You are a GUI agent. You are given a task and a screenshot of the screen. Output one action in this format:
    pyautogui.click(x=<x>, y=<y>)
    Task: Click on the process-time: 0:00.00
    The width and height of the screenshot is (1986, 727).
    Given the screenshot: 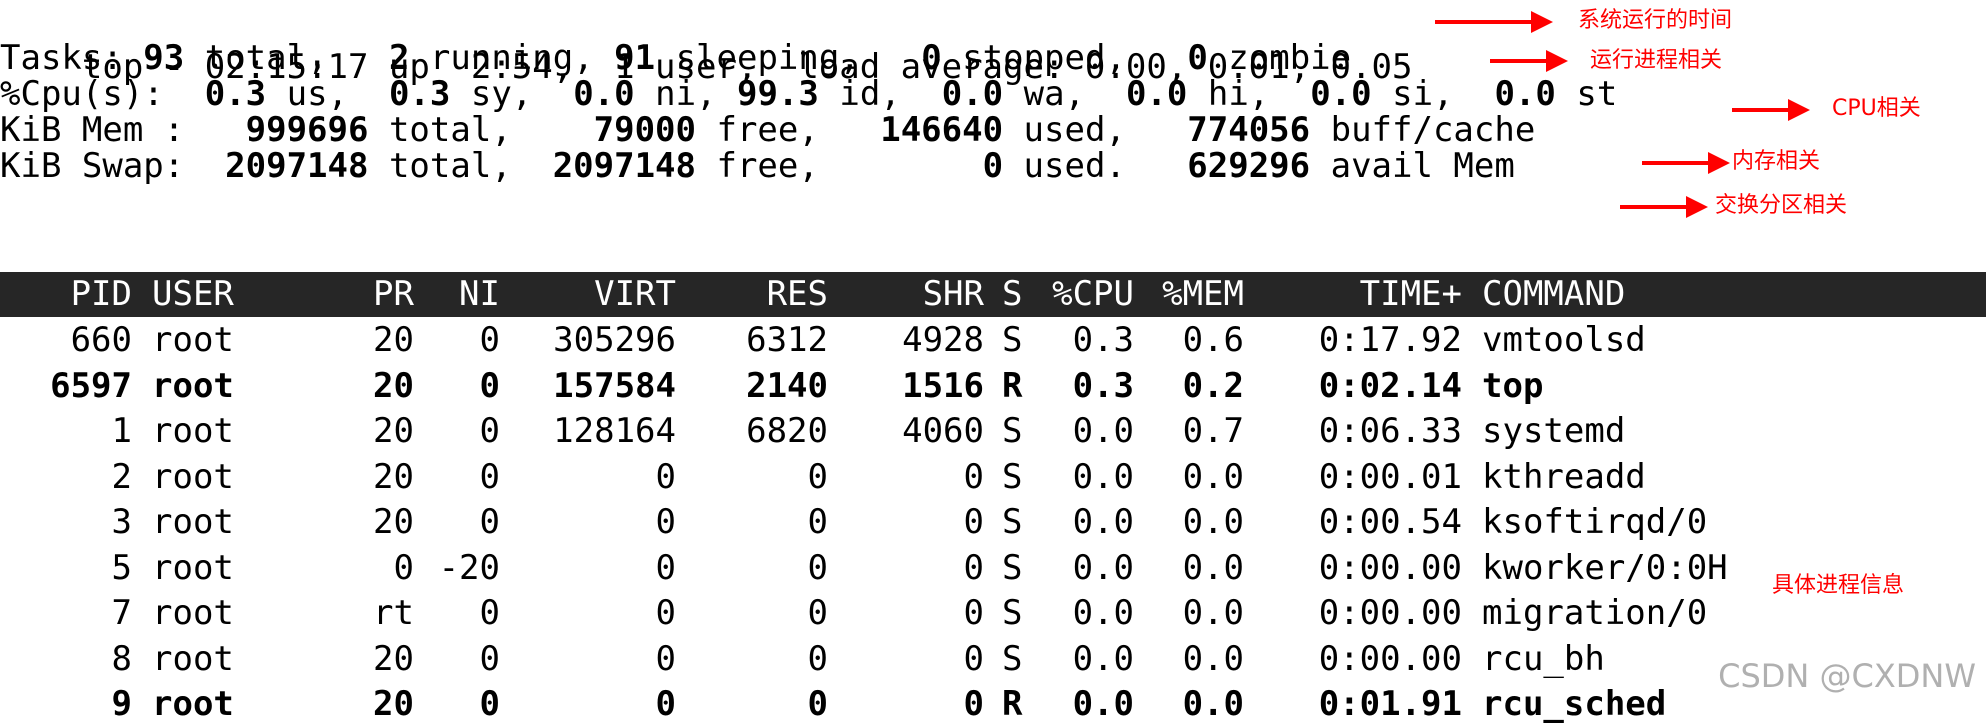 What is the action you would take?
    pyautogui.click(x=1390, y=613)
    